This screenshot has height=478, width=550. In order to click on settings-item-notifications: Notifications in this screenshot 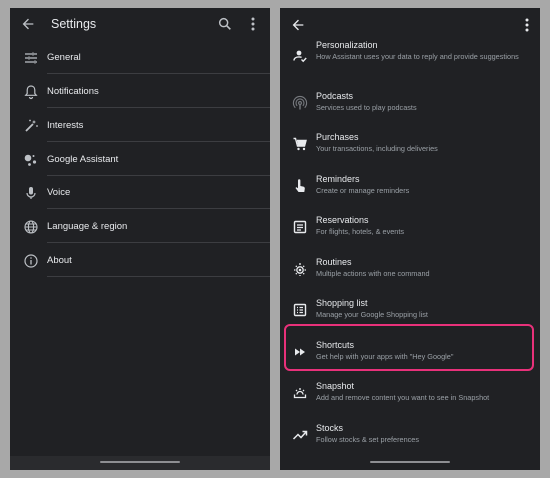, I will do `click(140, 91)`.